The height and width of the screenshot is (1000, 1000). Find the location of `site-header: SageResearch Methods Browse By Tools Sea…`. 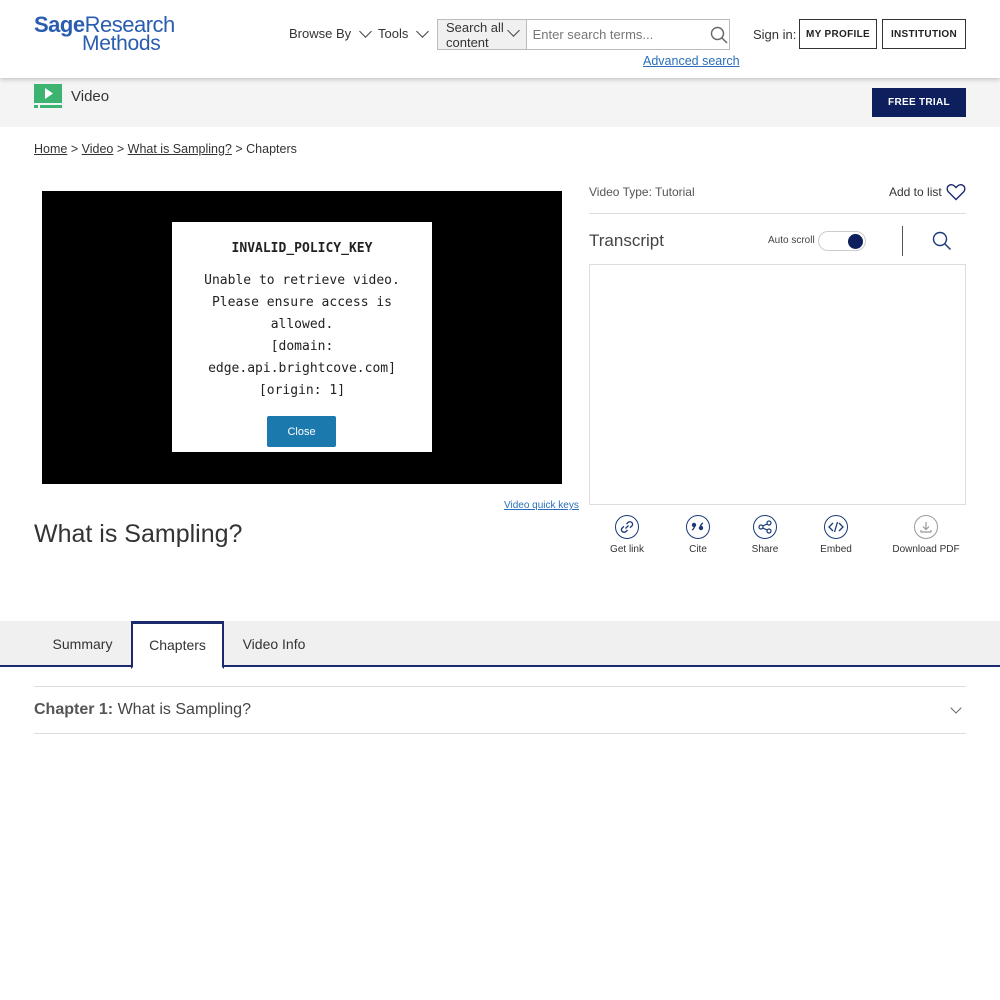

site-header: SageResearch Methods Browse By Tools Sea… is located at coordinates (500, 39).